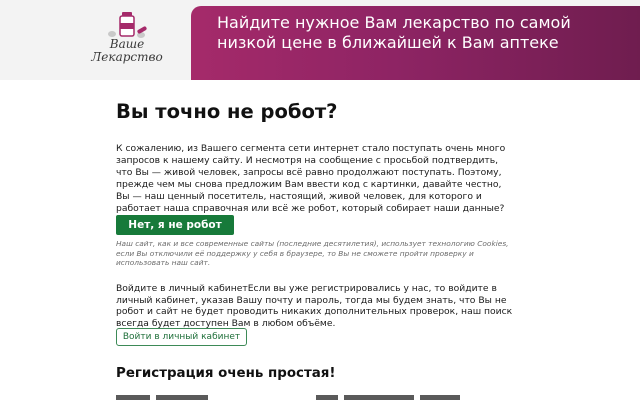 Image resolution: width=640 pixels, height=400 pixels. What do you see at coordinates (226, 373) in the screenshot?
I see `registration-heading: Регистрация очень простая!` at bounding box center [226, 373].